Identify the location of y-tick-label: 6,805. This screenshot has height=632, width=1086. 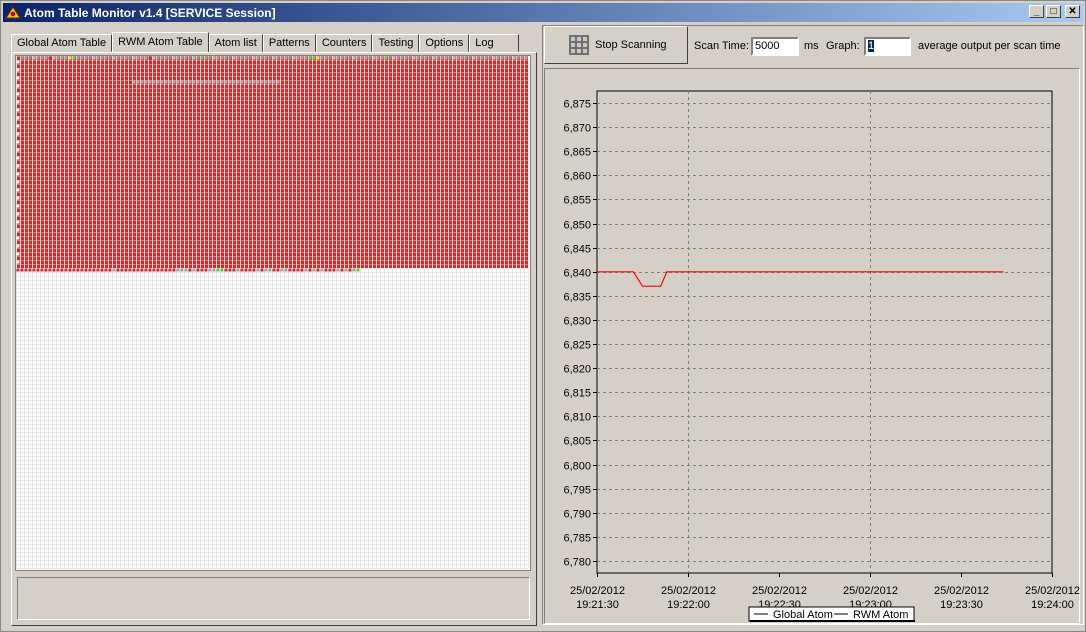
(577, 442).